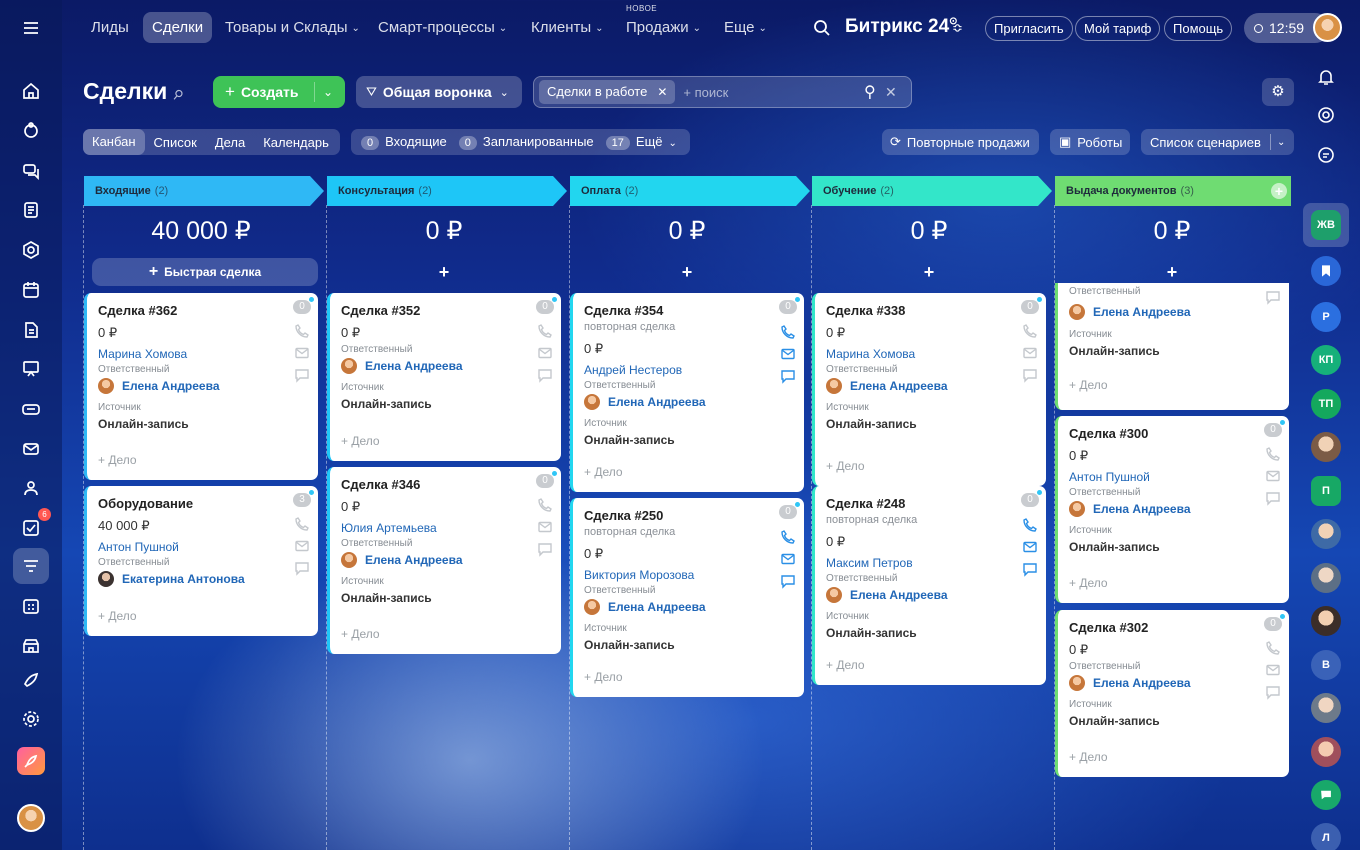 The image size is (1360, 850). Describe the element at coordinates (31, 250) in the screenshot. I see `hexagon-icon` at that location.